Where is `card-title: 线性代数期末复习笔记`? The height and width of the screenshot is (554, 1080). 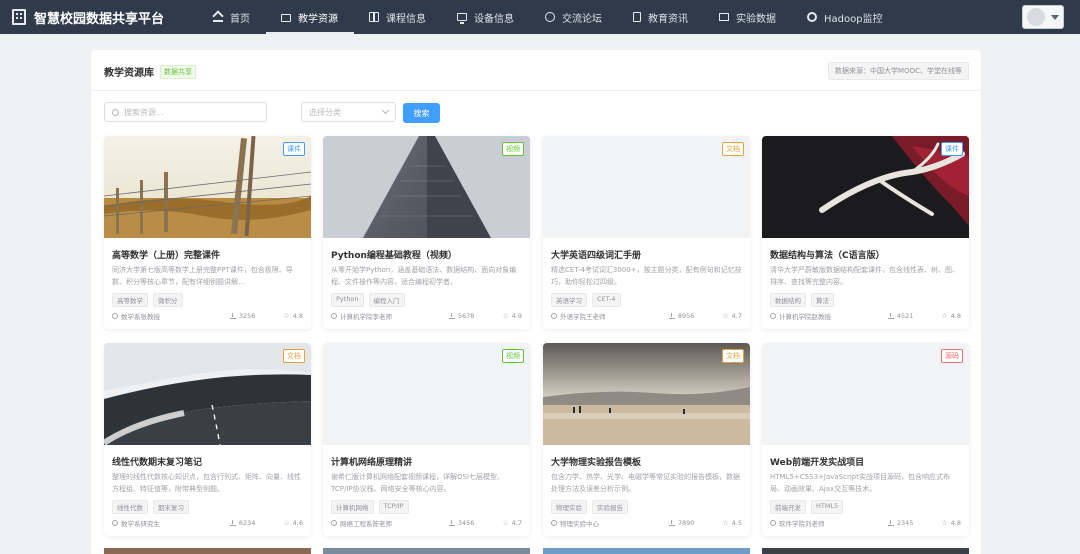
card-title: 线性代数期末复习笔记 is located at coordinates (157, 461).